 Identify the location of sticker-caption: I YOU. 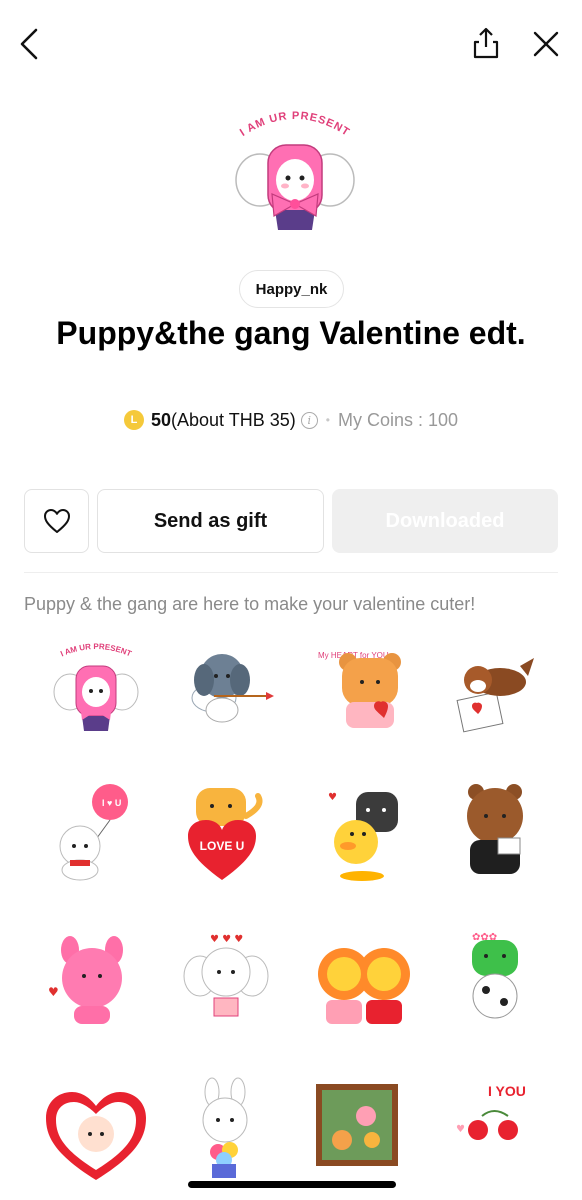
(507, 1091).